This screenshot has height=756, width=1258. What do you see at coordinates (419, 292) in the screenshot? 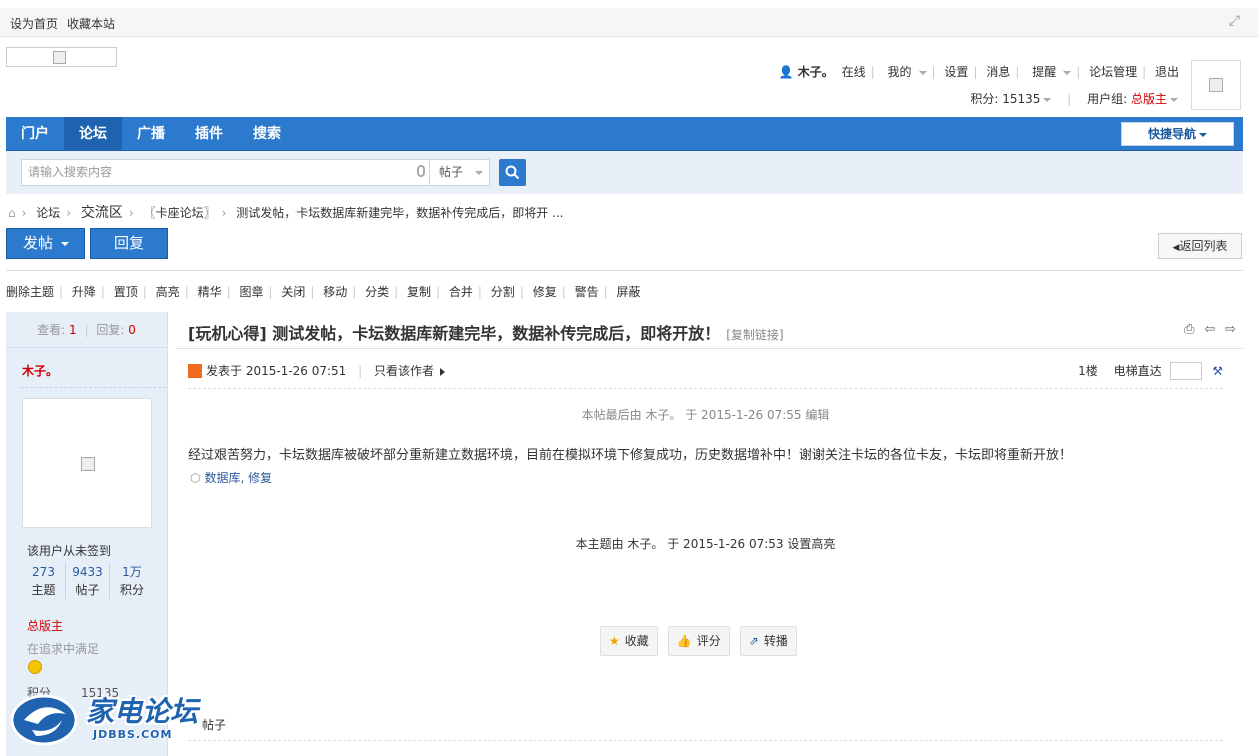
I see `mod-tool-copy: 复制` at bounding box center [419, 292].